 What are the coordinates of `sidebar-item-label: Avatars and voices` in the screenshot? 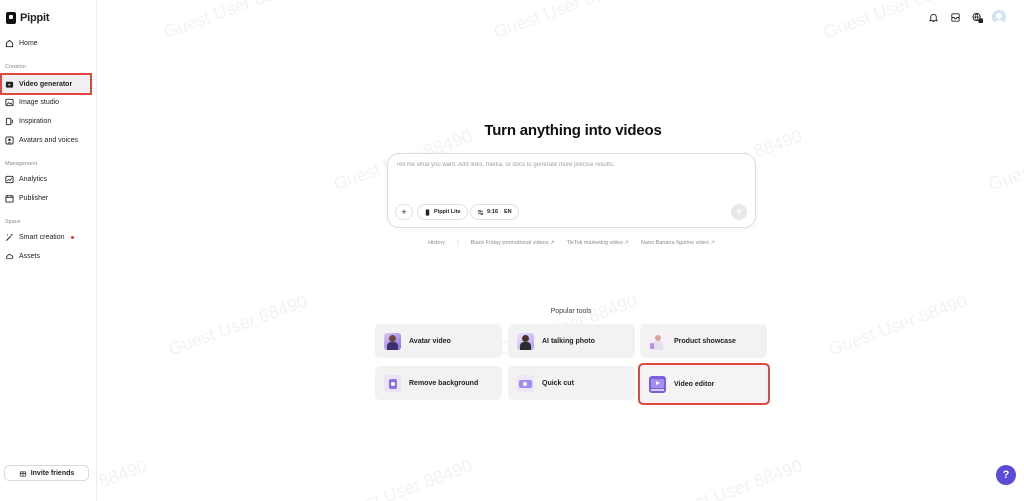 It's located at (49, 140).